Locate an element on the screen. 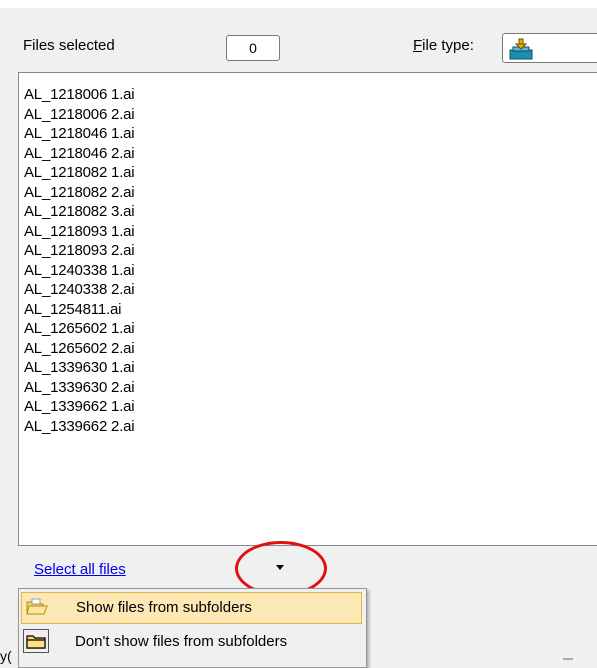 Image resolution: width=597 pixels, height=668 pixels. file-list-item: AL_1339630 1.ai is located at coordinates (310, 368).